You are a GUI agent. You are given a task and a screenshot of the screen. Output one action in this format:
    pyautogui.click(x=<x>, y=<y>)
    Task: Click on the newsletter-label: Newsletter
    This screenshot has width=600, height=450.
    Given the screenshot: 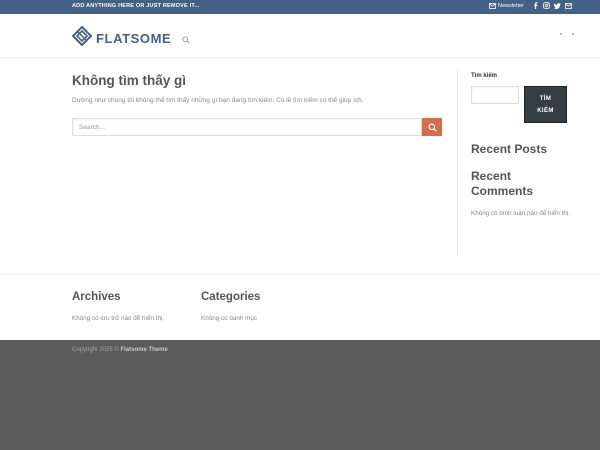 What is the action you would take?
    pyautogui.click(x=511, y=5)
    